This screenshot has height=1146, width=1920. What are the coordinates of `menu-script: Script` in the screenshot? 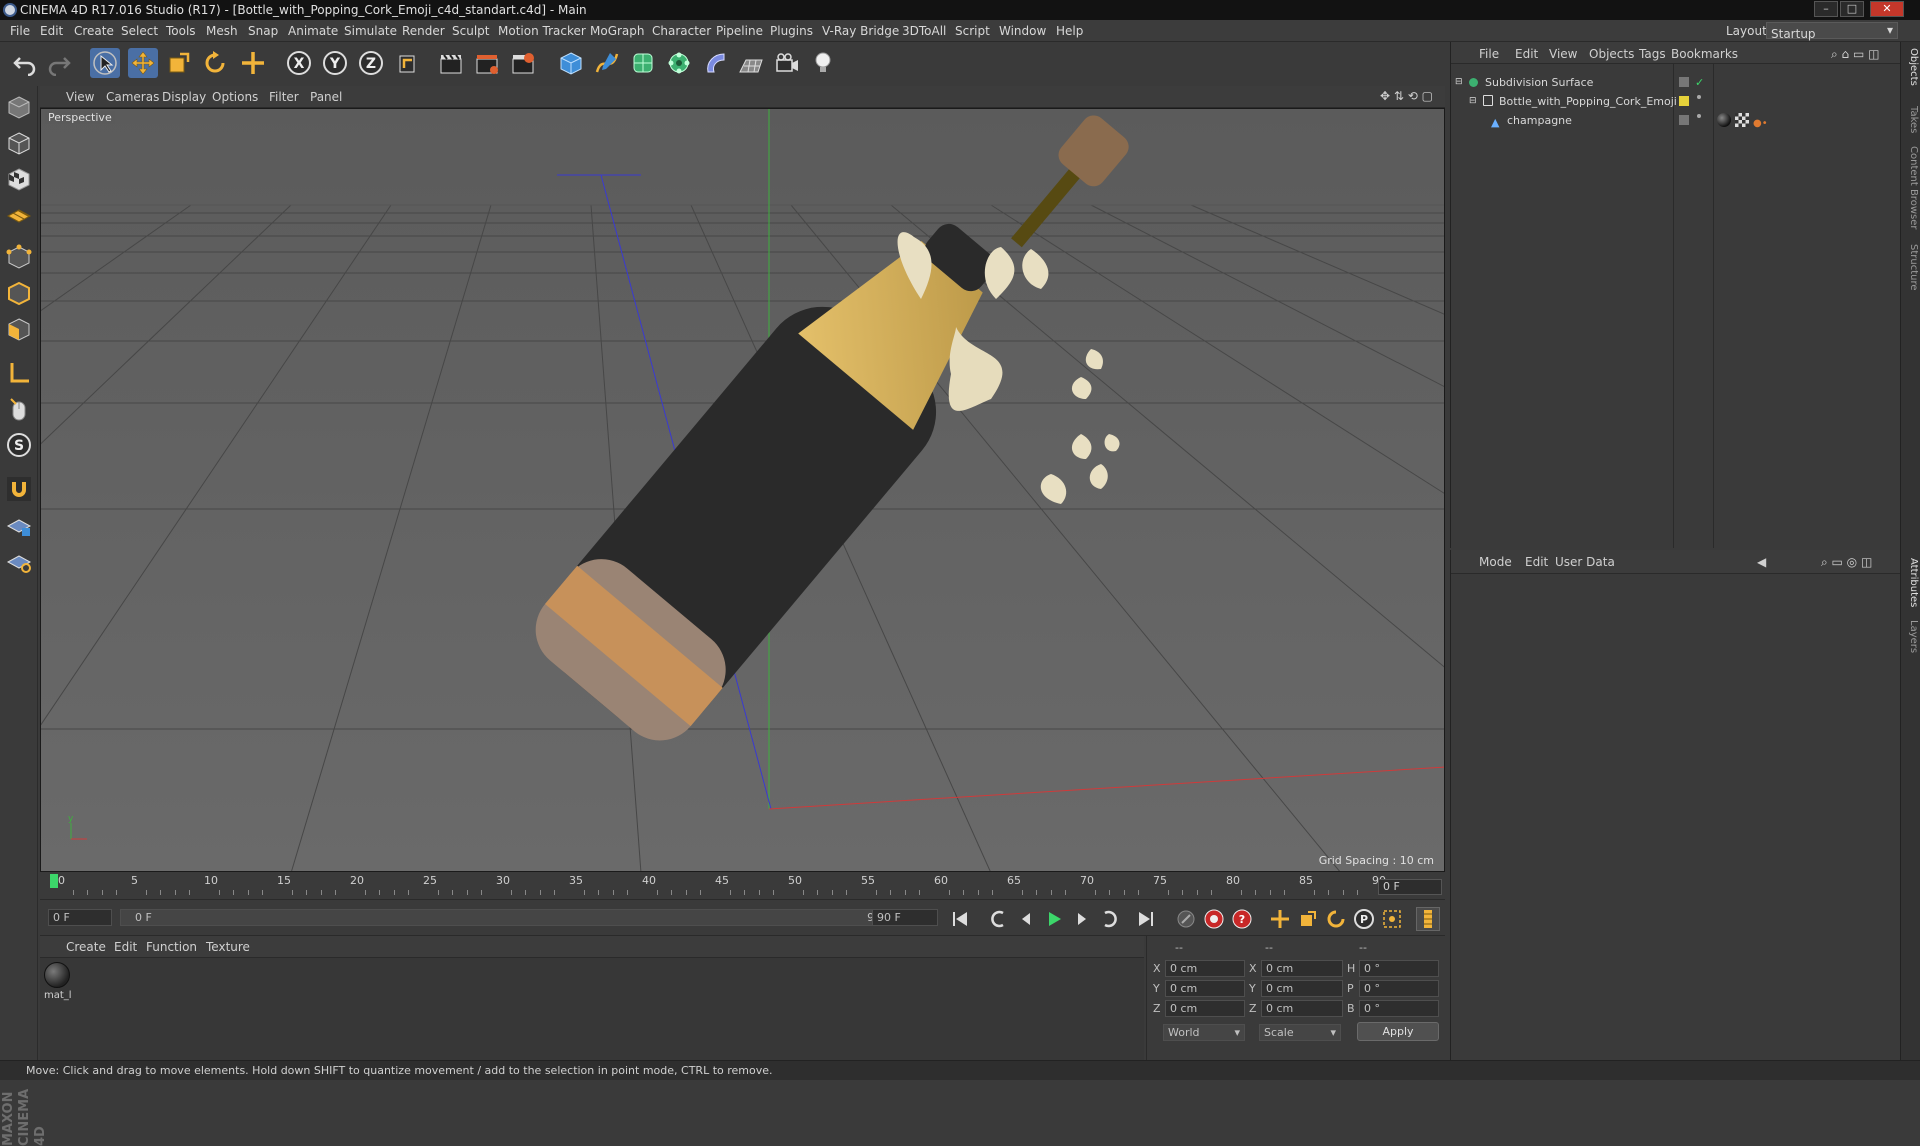 It's located at (972, 31).